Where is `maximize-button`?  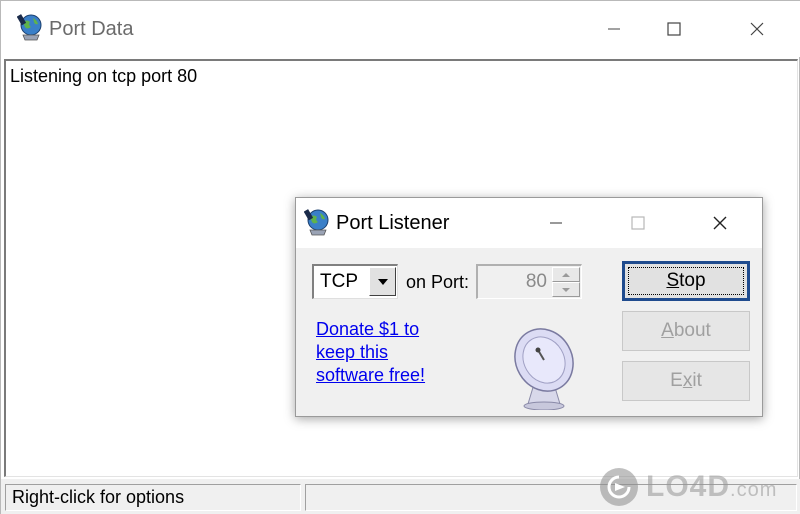
maximize-button is located at coordinates (674, 29).